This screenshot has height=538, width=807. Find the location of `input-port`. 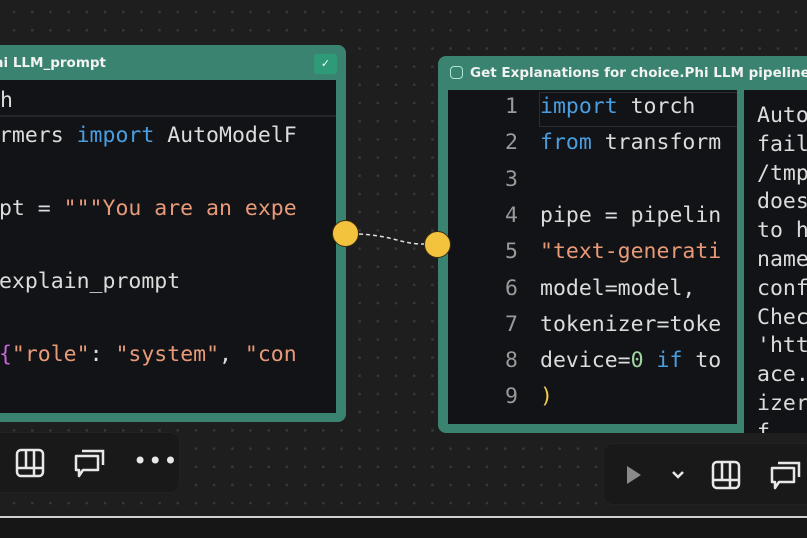

input-port is located at coordinates (437, 244).